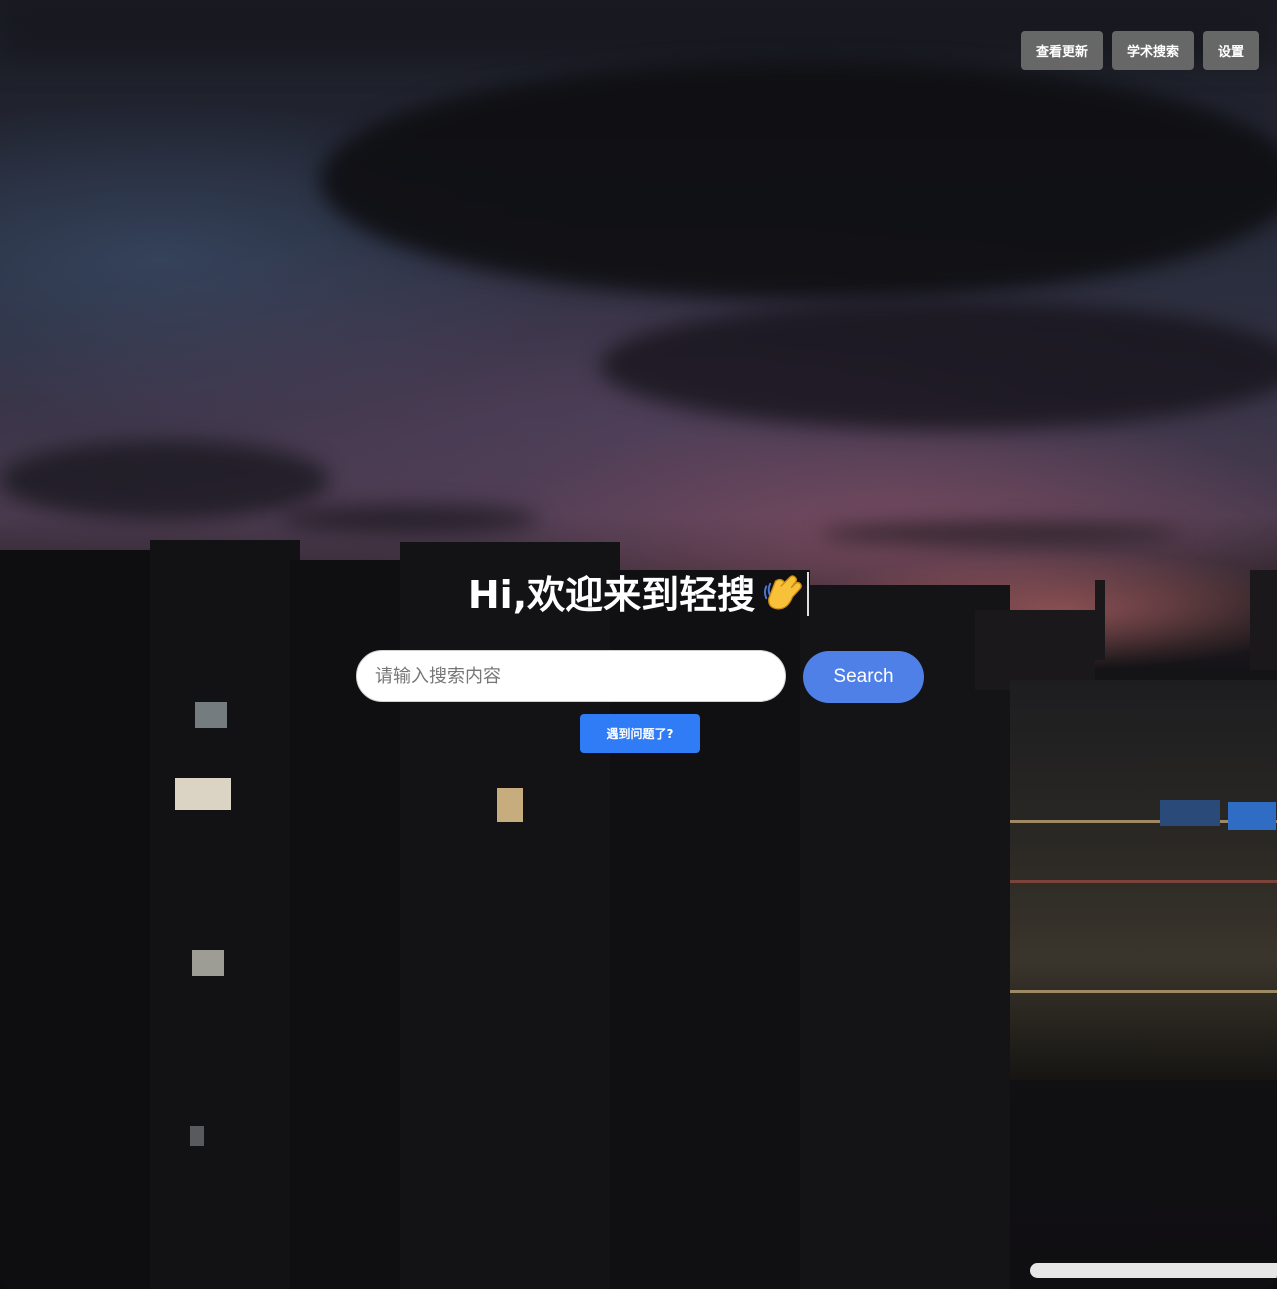 The height and width of the screenshot is (1289, 1277). I want to click on search-input, so click(571, 676).